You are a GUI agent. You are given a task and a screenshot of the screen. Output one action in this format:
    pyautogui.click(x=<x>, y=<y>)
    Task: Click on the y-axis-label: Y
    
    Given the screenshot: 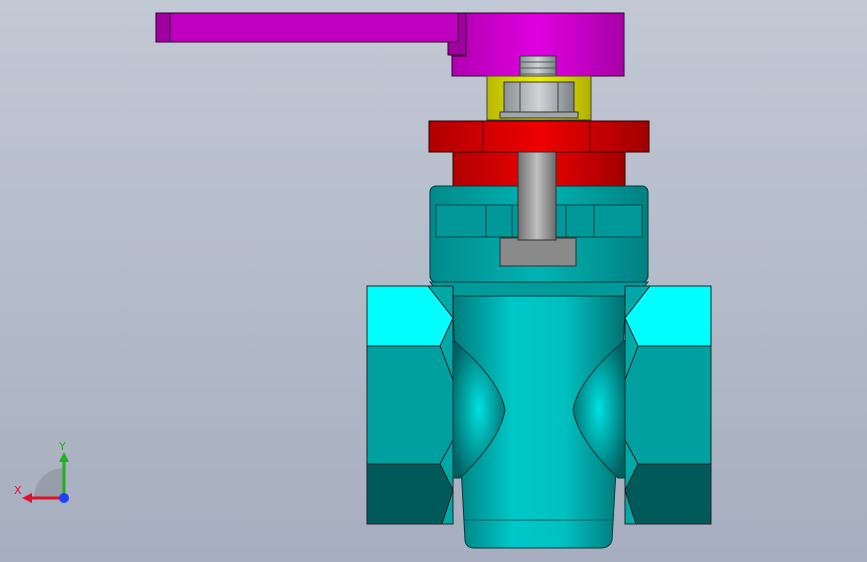 What is the action you would take?
    pyautogui.click(x=62, y=446)
    